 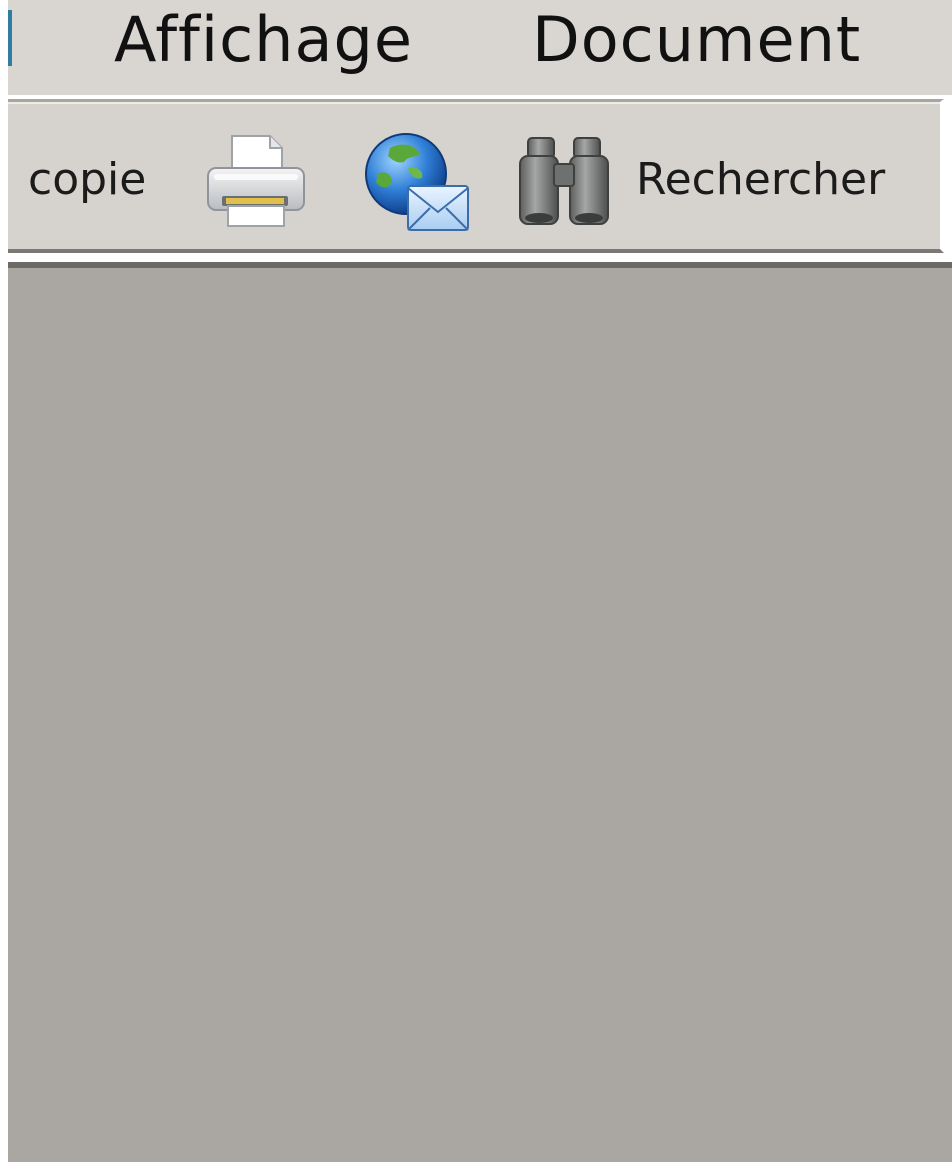 I want to click on globe-mail-icon, so click(x=417, y=182).